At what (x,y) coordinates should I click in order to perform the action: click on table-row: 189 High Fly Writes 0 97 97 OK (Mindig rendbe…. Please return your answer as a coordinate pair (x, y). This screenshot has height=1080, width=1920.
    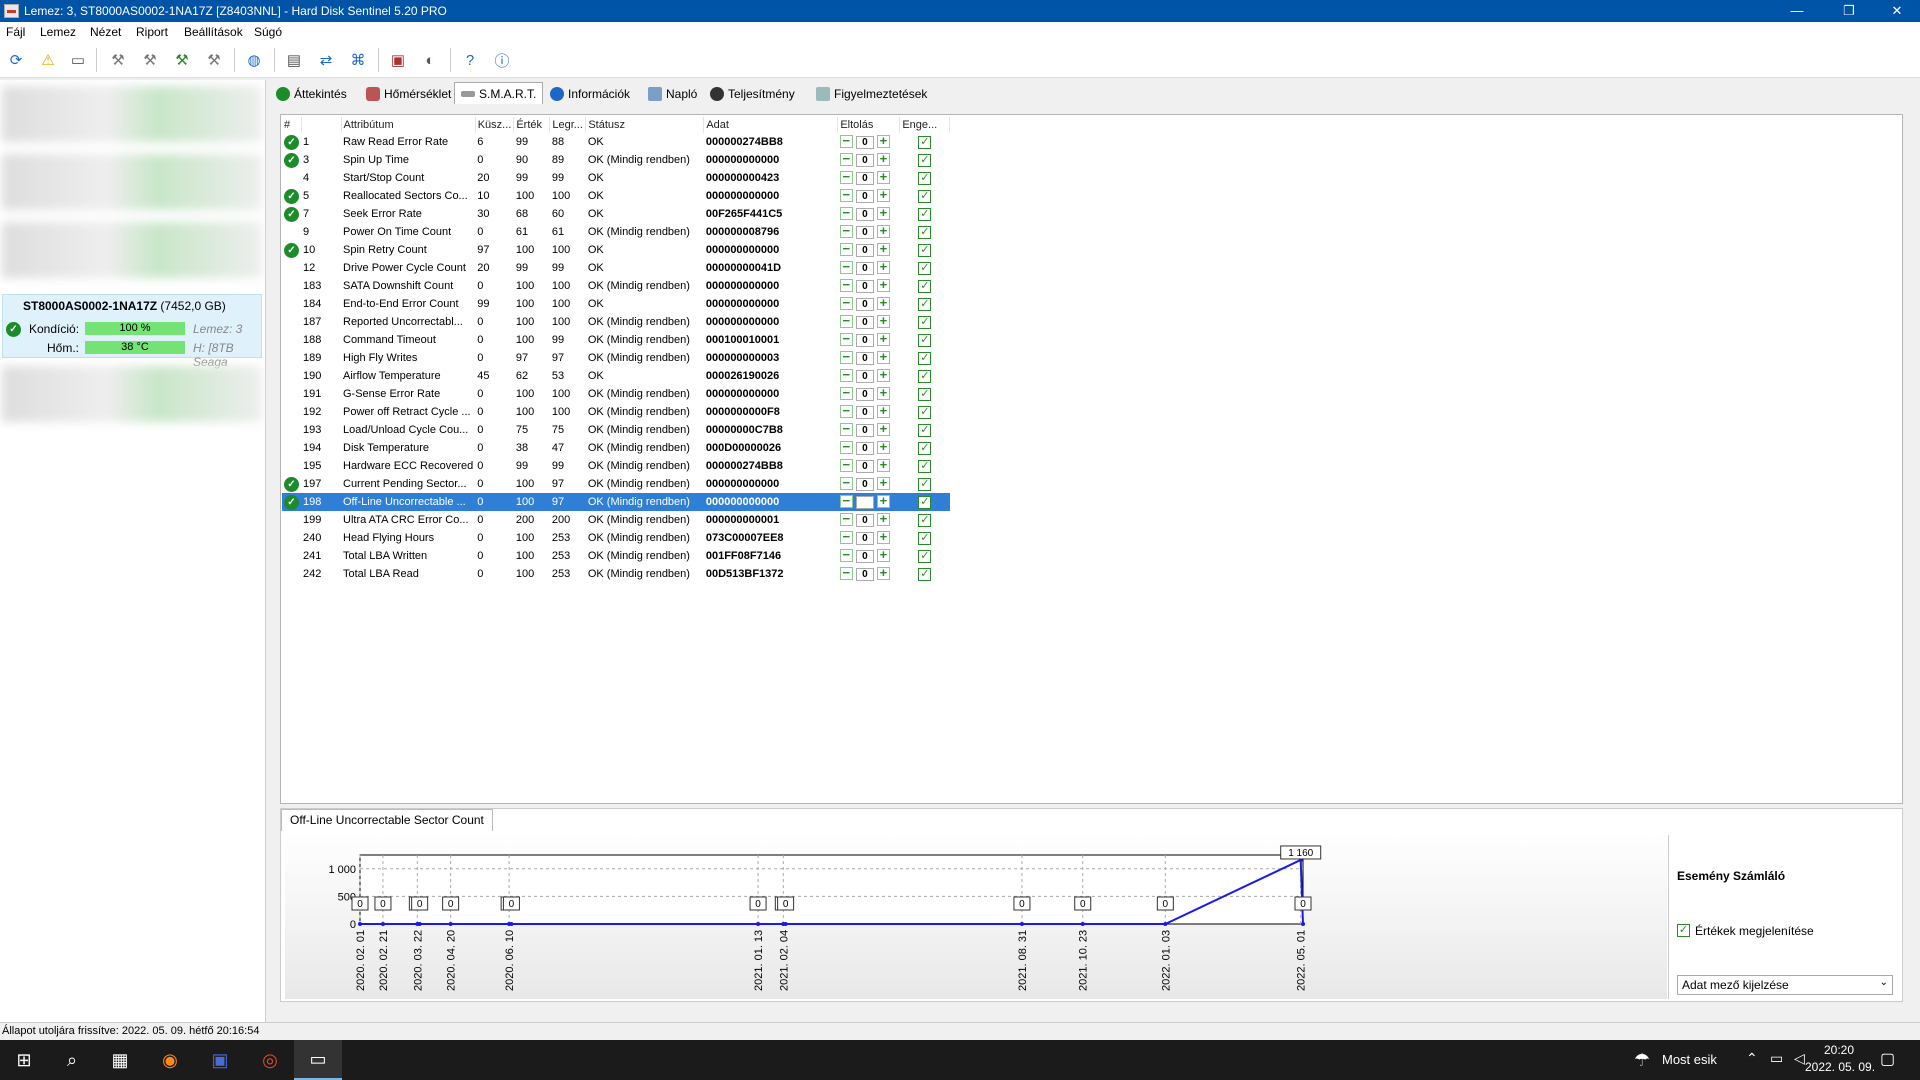
    Looking at the image, I should click on (616, 358).